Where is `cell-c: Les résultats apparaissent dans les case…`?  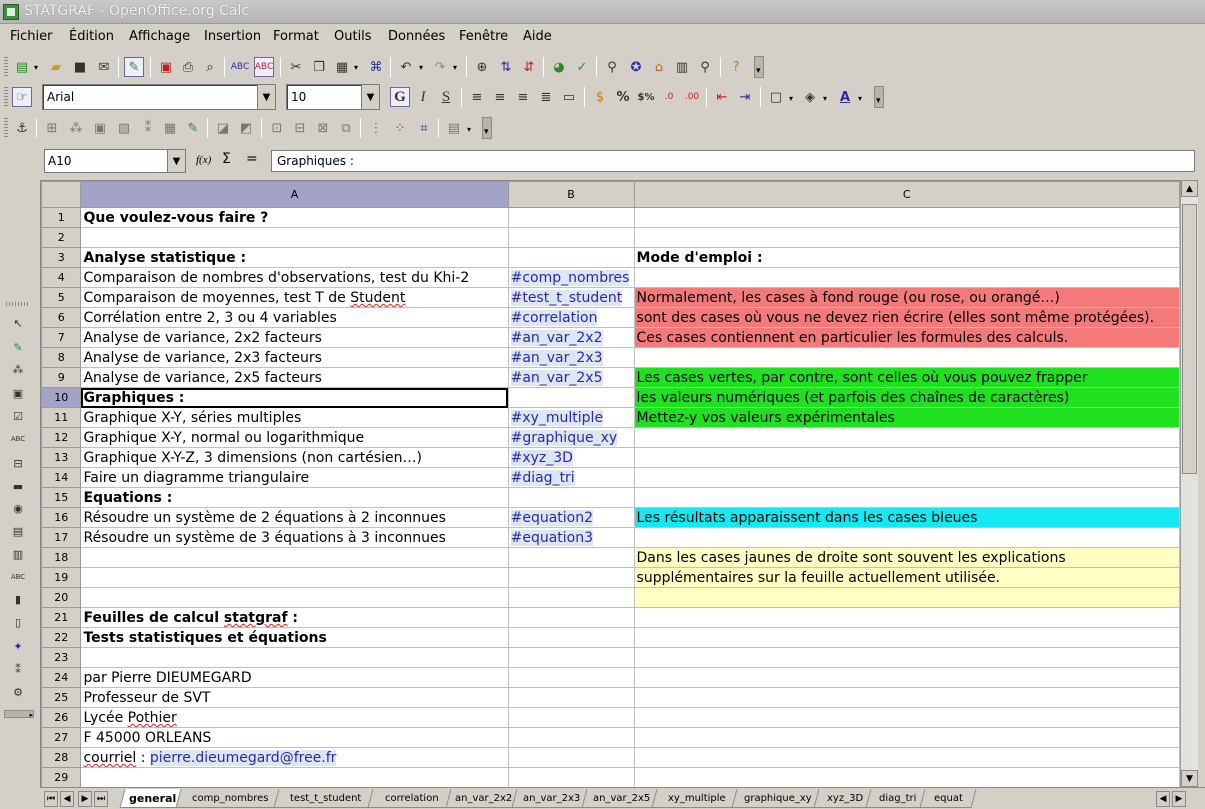
cell-c: Les résultats apparaissent dans les case… is located at coordinates (906, 517).